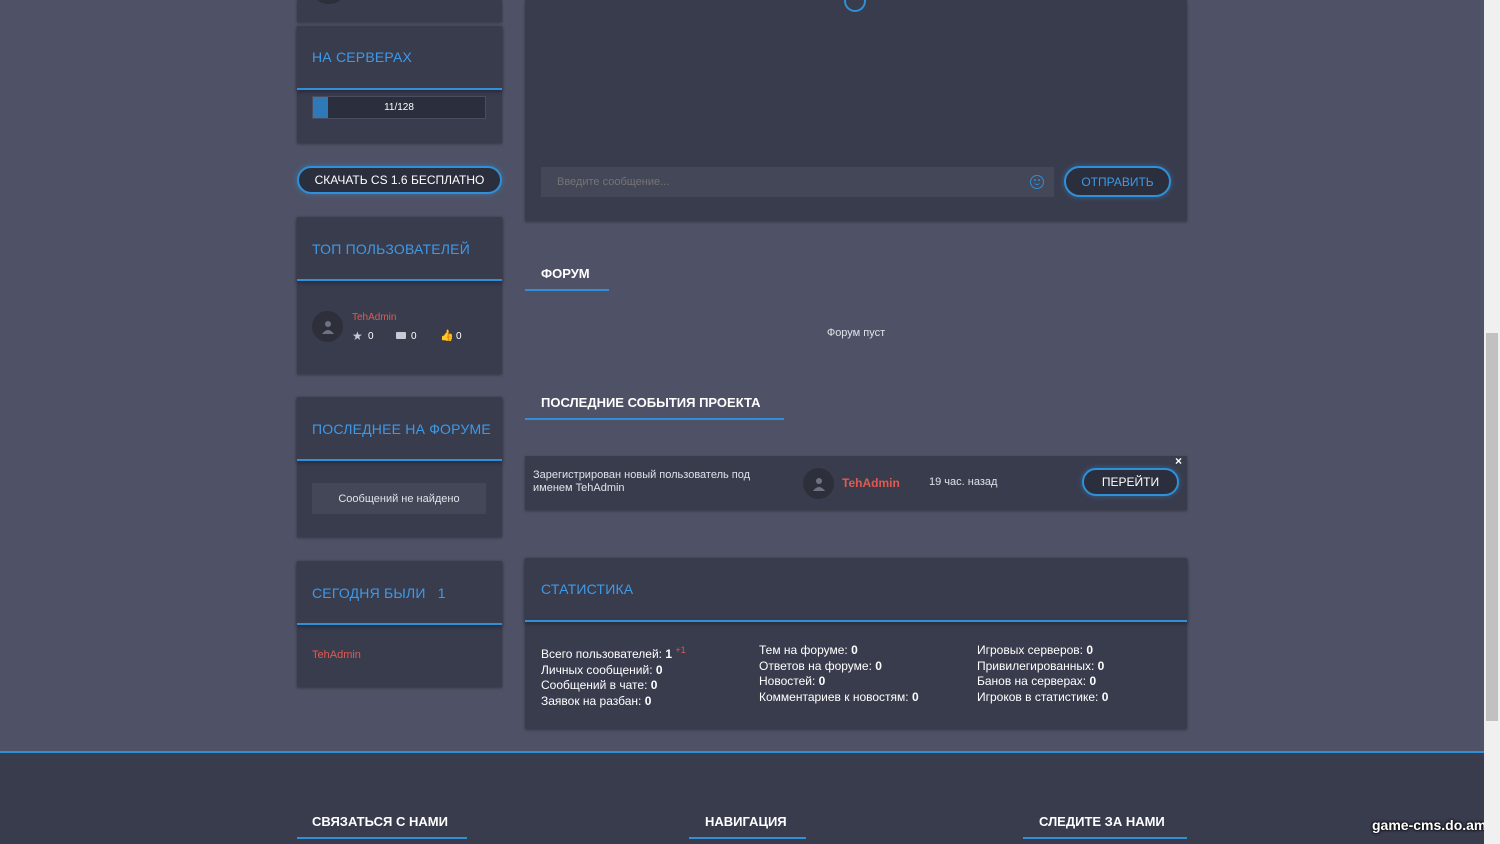 Image resolution: width=1500 pixels, height=844 pixels. I want to click on servers-panel-header: На серверах, so click(399, 58).